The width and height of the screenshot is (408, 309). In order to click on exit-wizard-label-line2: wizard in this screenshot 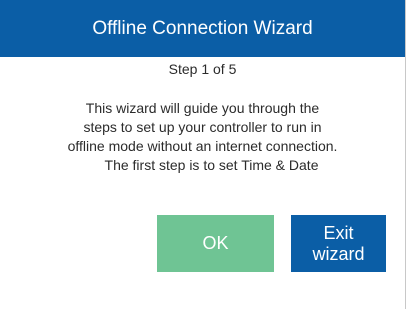, I will do `click(338, 253)`.